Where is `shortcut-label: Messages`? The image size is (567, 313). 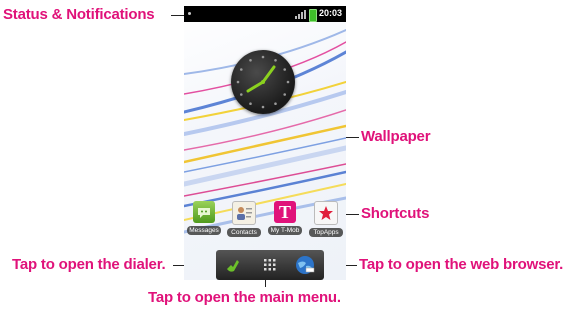
shortcut-label: Messages is located at coordinates (204, 230).